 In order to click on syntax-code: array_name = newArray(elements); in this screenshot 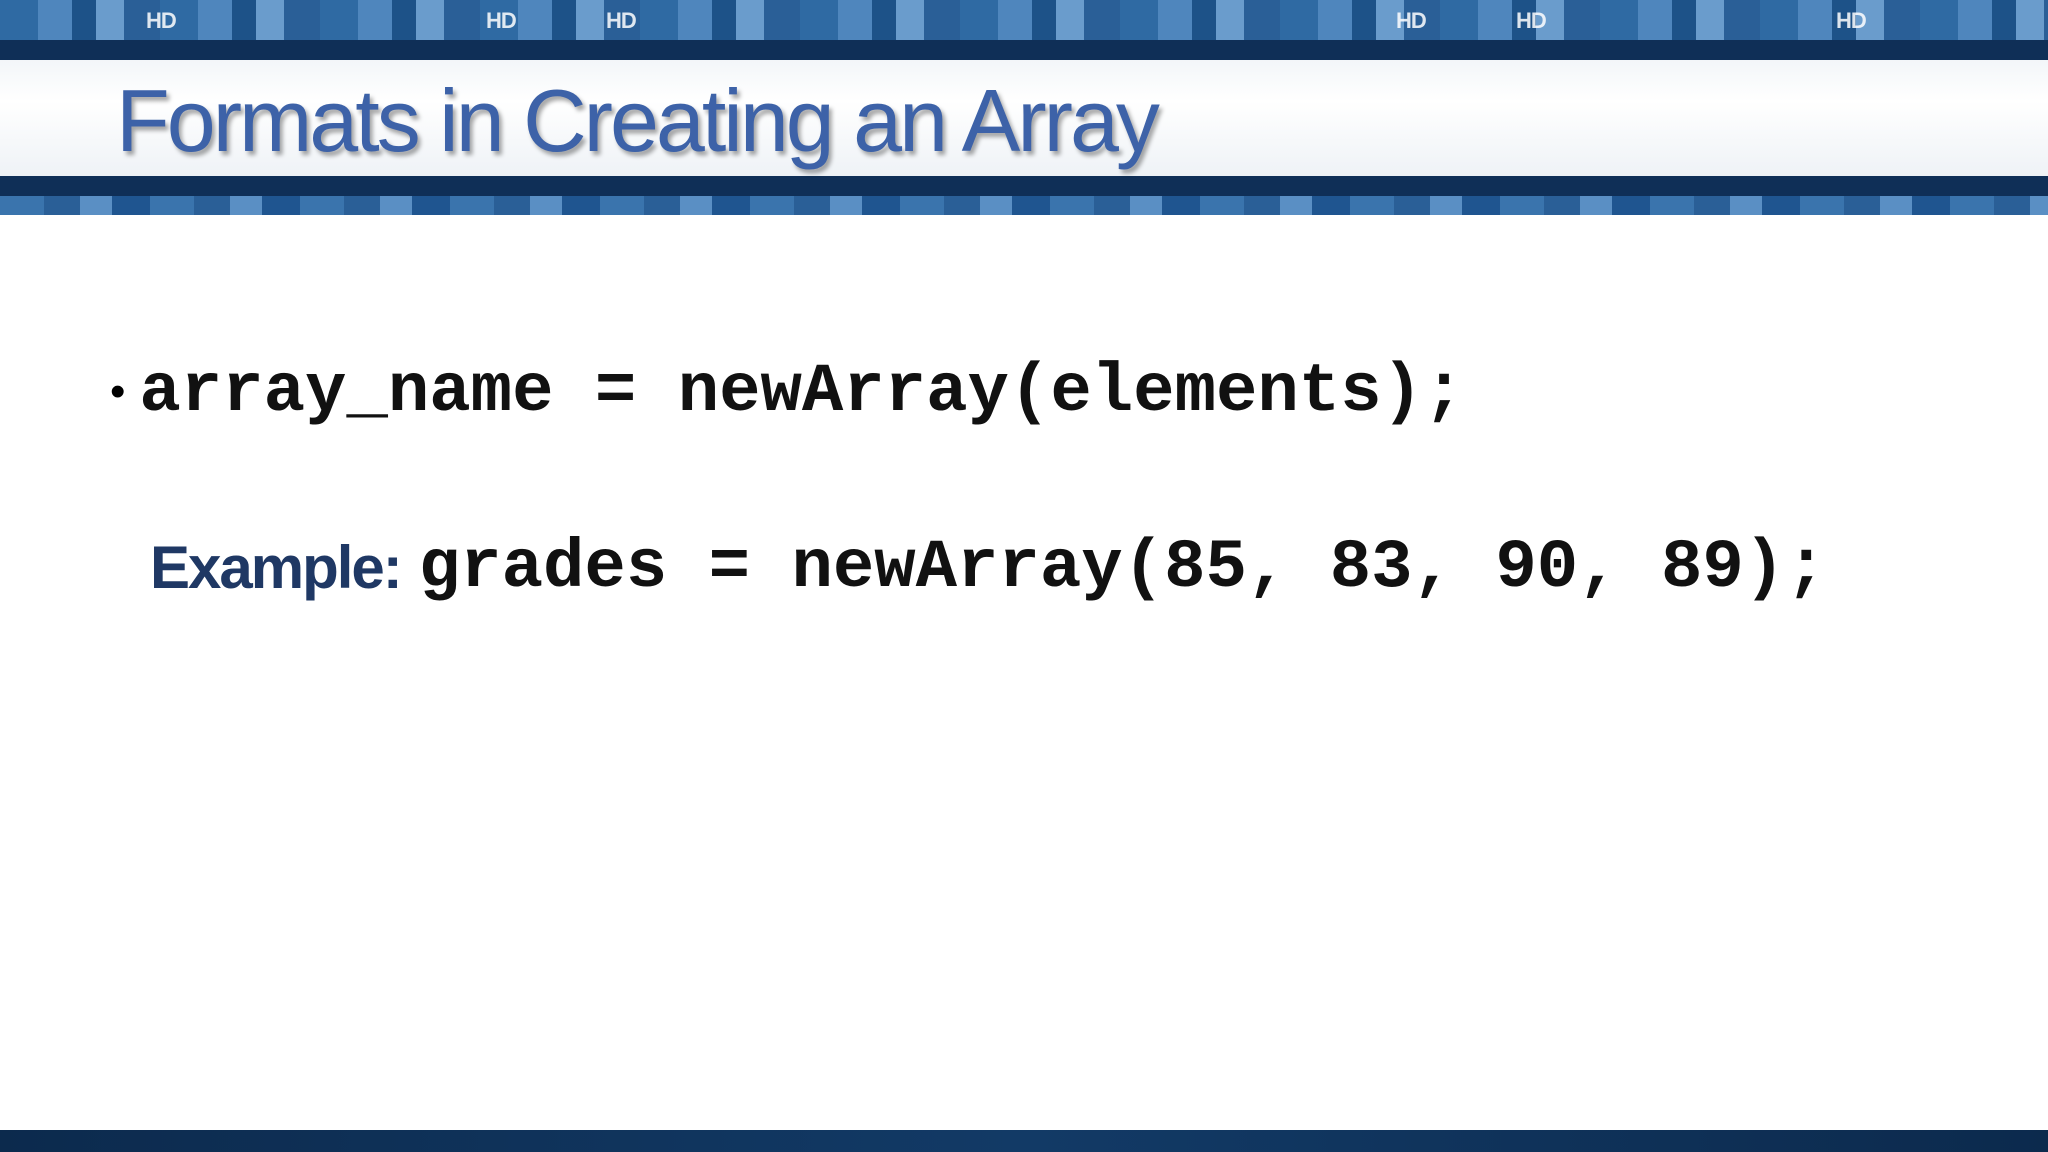, I will do `click(802, 392)`.